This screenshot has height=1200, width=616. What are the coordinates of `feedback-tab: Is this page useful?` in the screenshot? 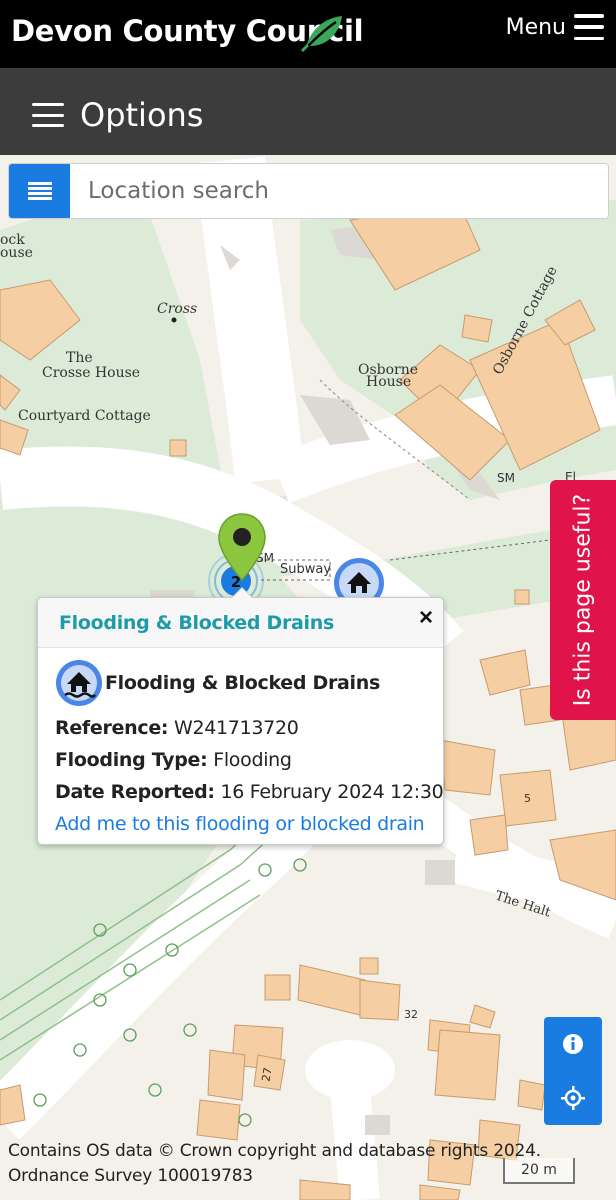 It's located at (583, 600).